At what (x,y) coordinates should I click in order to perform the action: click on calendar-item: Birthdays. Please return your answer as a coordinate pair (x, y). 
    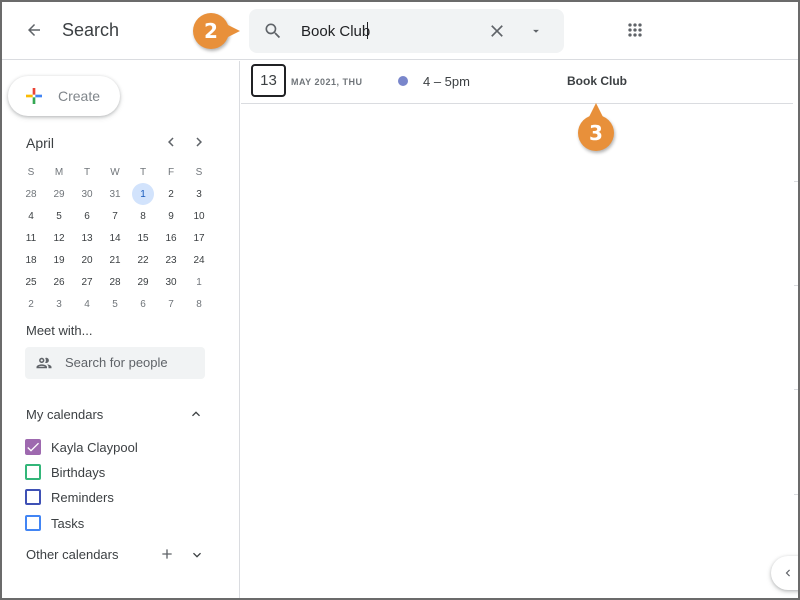
    Looking at the image, I should click on (65, 472).